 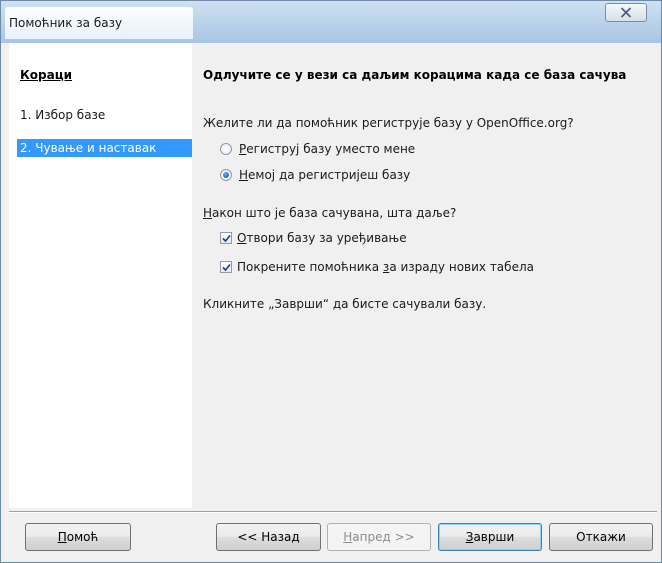 What do you see at coordinates (104, 115) in the screenshot?
I see `step-choose-database: 1. Избор базе` at bounding box center [104, 115].